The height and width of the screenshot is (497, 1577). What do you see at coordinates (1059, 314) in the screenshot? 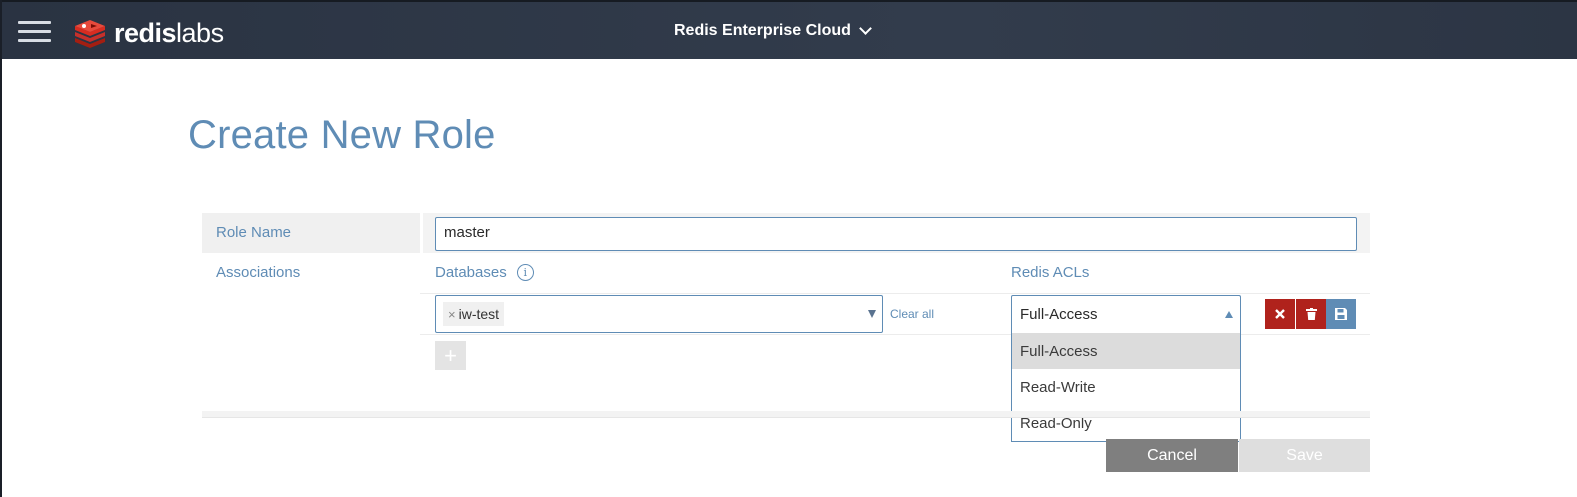
I see `redis-acl-selected: Full-Access` at bounding box center [1059, 314].